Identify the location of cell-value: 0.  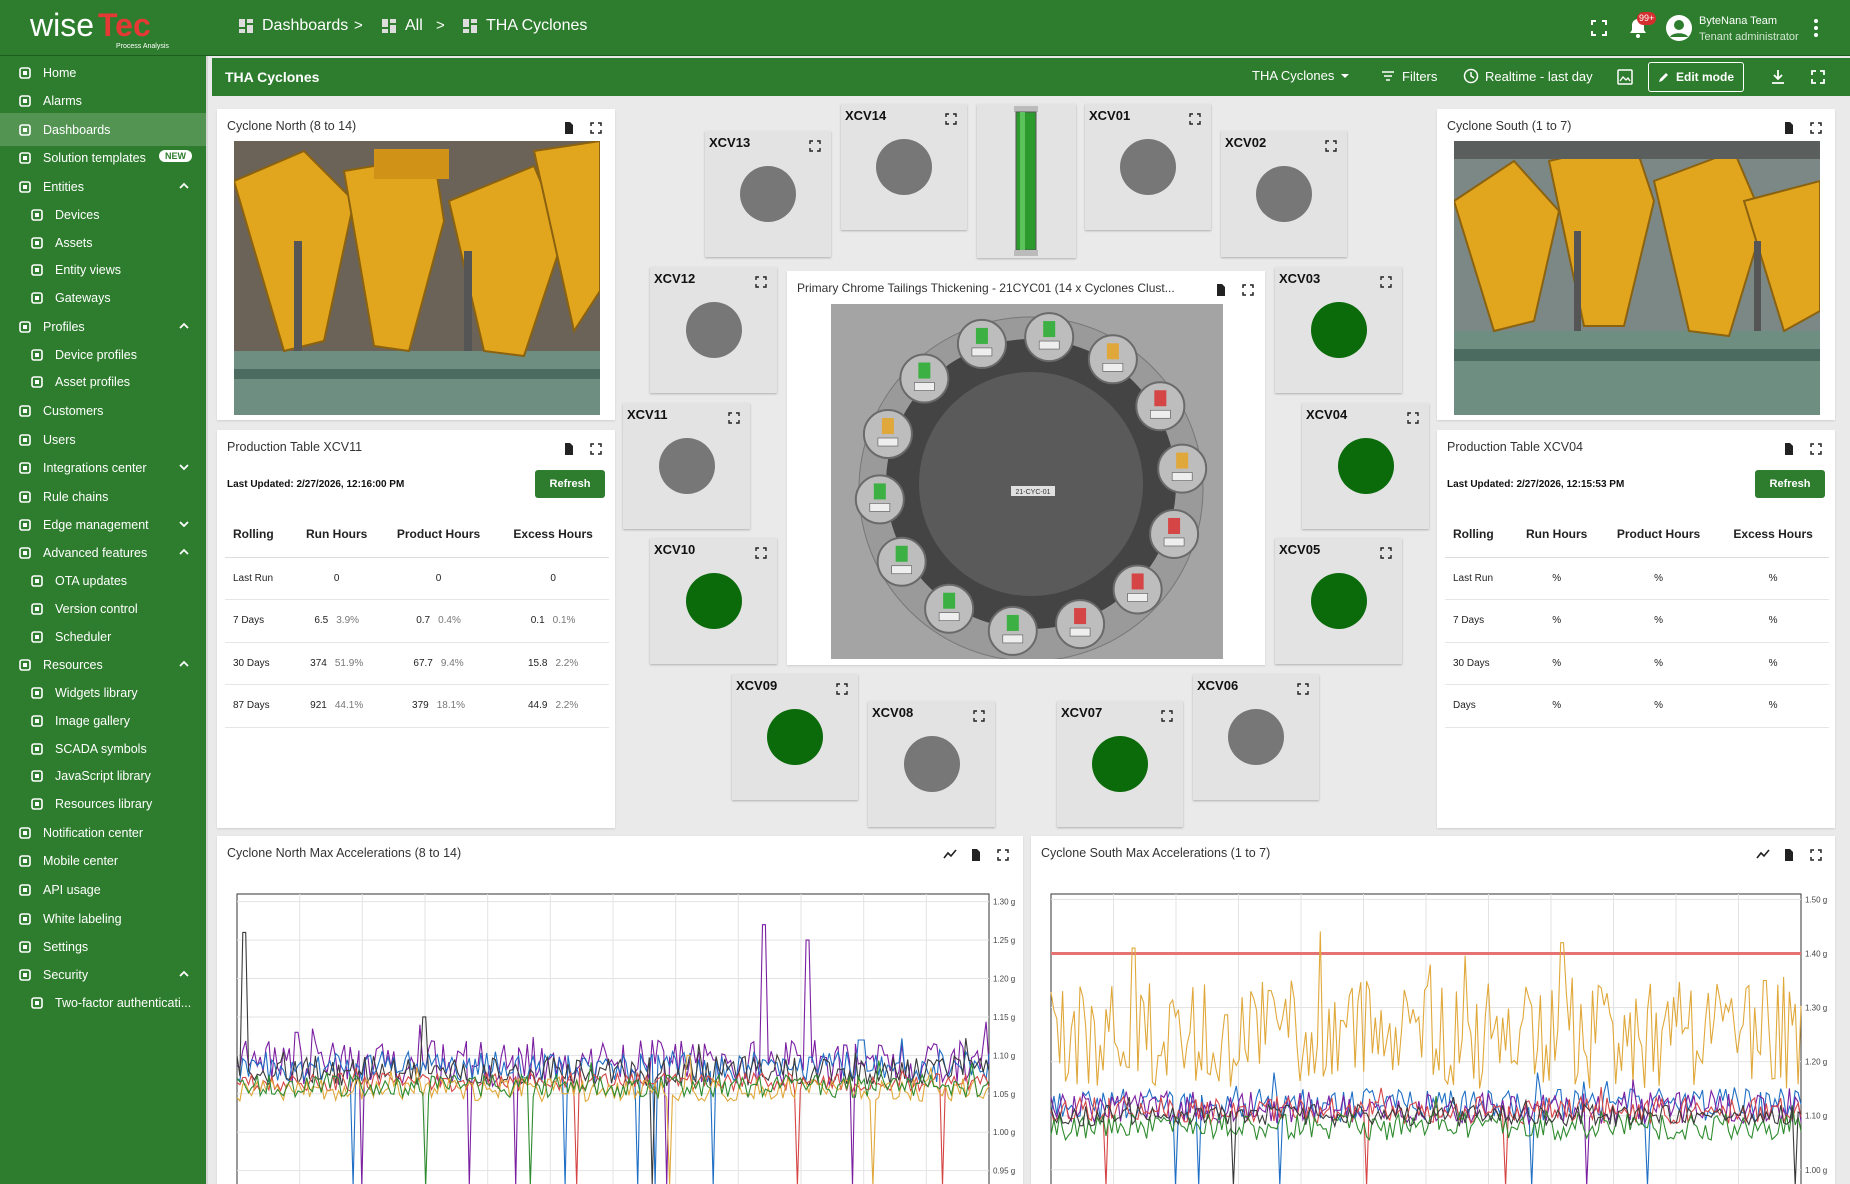
(438, 578).